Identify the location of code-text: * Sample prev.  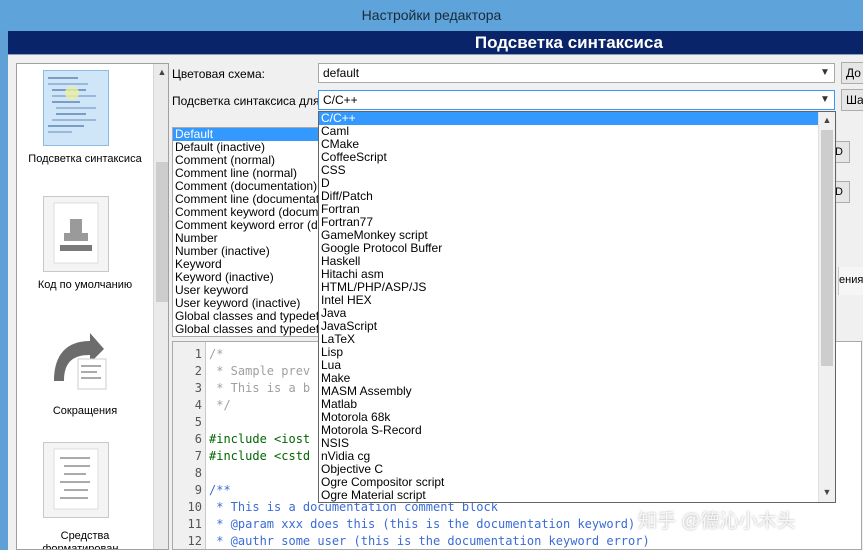
(260, 371).